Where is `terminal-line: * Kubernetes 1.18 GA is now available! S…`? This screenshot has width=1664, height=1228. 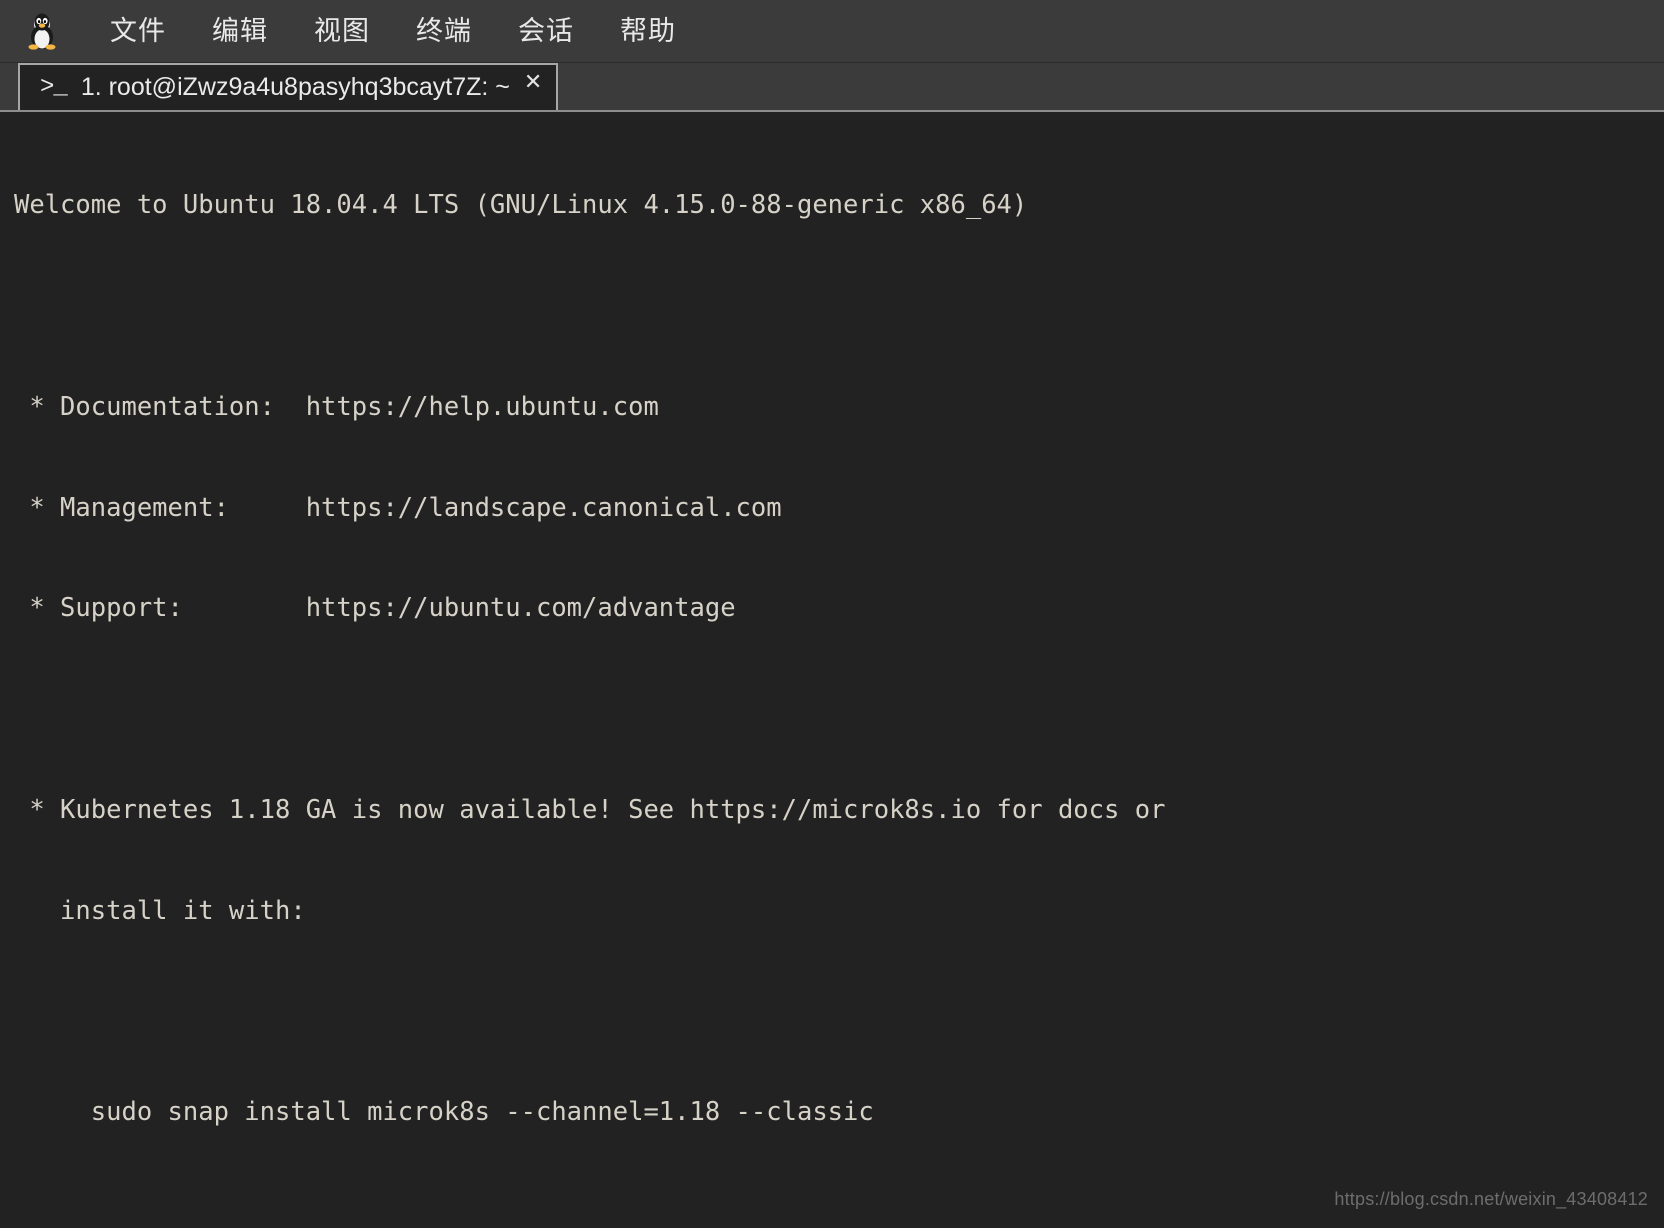
terminal-line: * Kubernetes 1.18 GA is now available! S… is located at coordinates (590, 809).